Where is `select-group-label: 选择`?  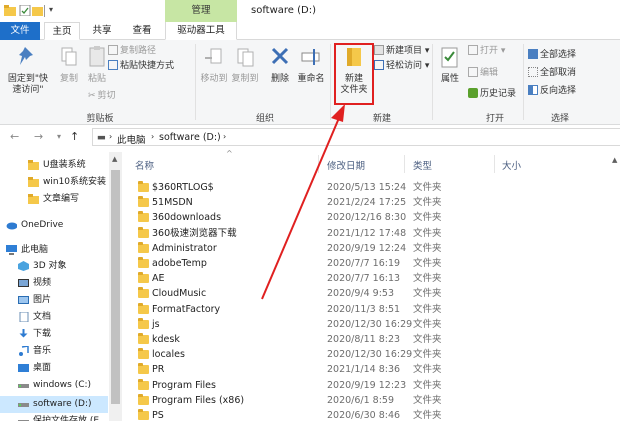
select-group-label: 选择 is located at coordinates (559, 119).